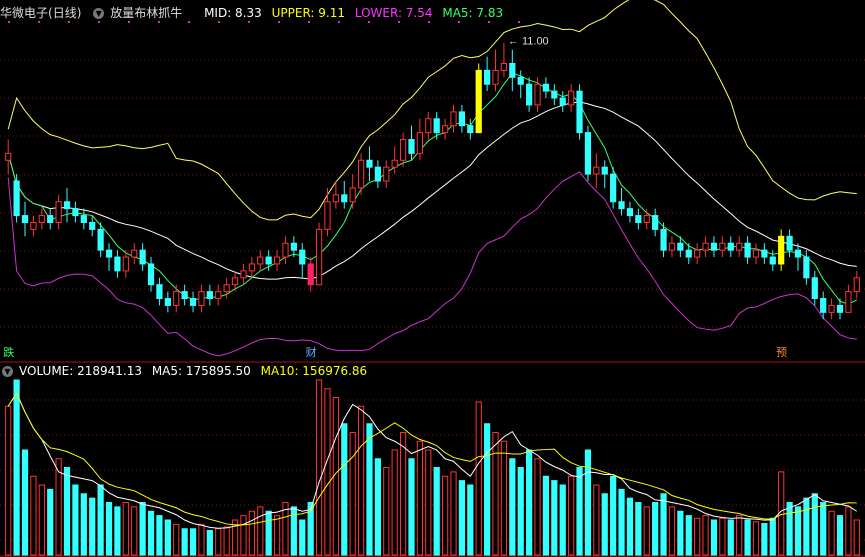  What do you see at coordinates (781, 352) in the screenshot?
I see `event-marker-2: 预` at bounding box center [781, 352].